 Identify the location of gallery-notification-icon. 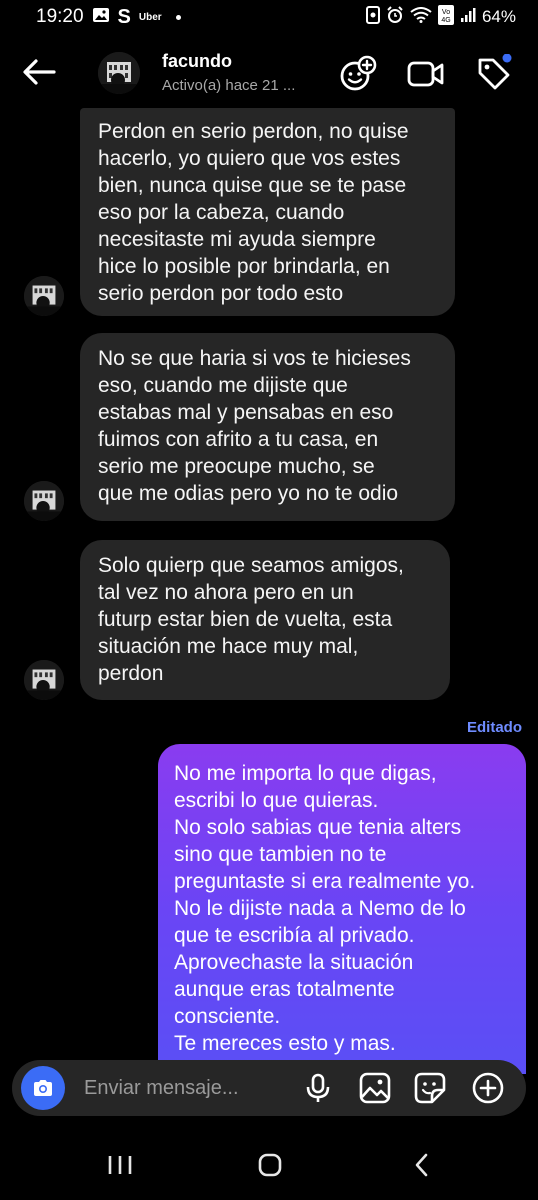
(101, 17).